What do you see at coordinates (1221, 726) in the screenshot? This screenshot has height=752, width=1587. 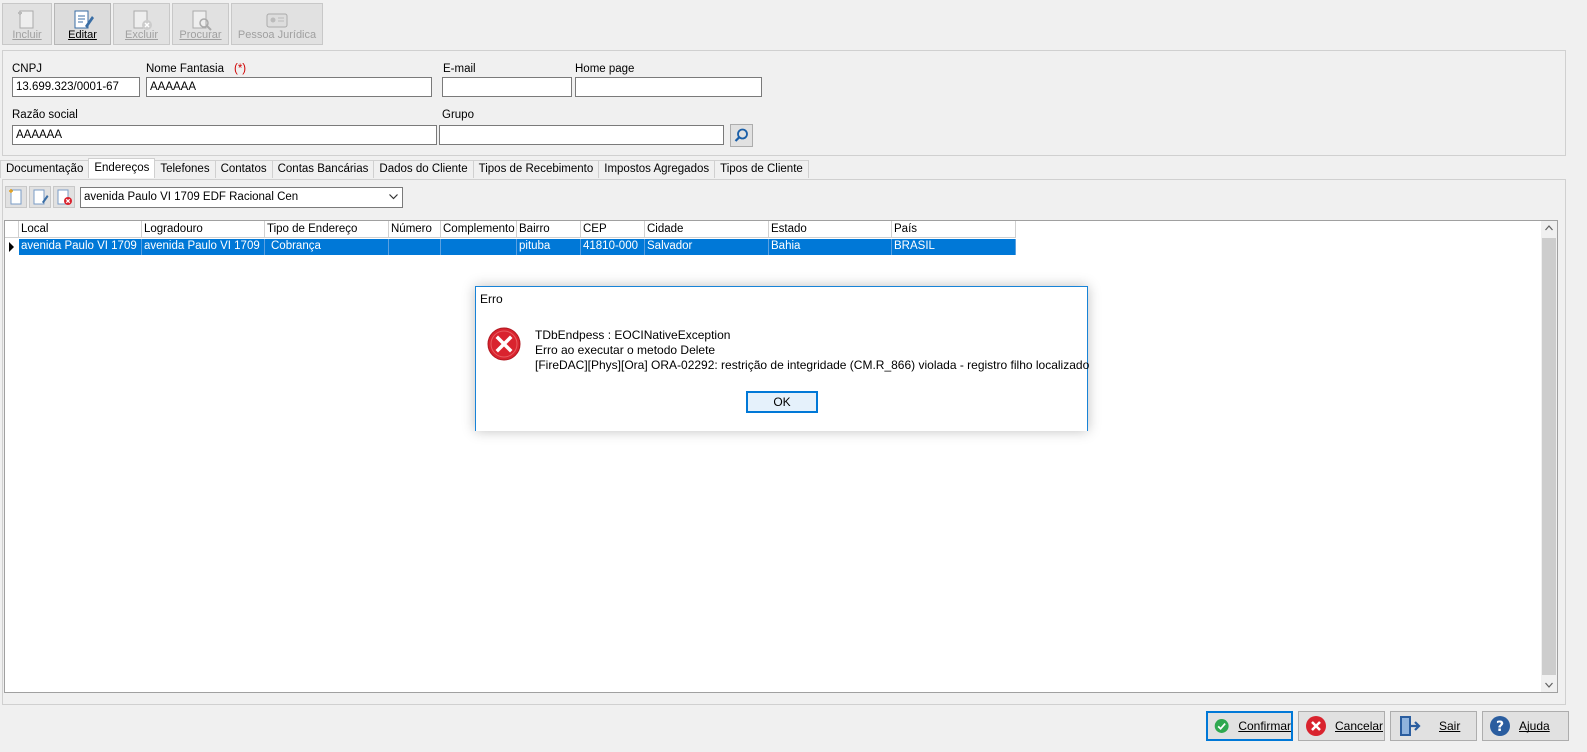 I see `check-icon` at bounding box center [1221, 726].